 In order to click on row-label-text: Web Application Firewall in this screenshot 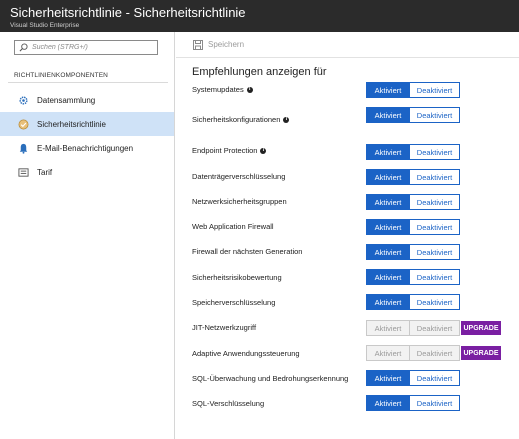, I will do `click(233, 226)`.